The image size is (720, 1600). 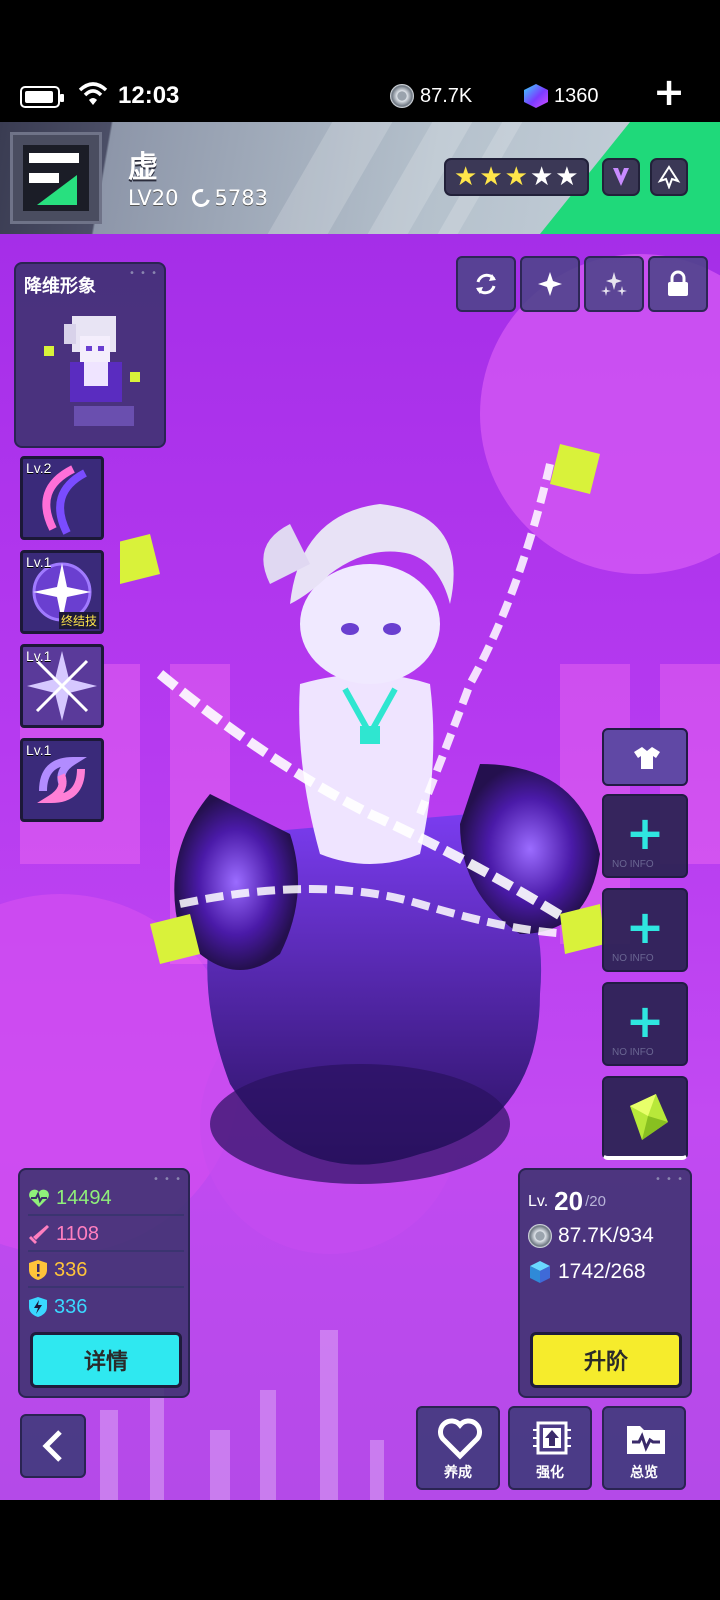 I want to click on enhance-label: 强化, so click(x=550, y=1473).